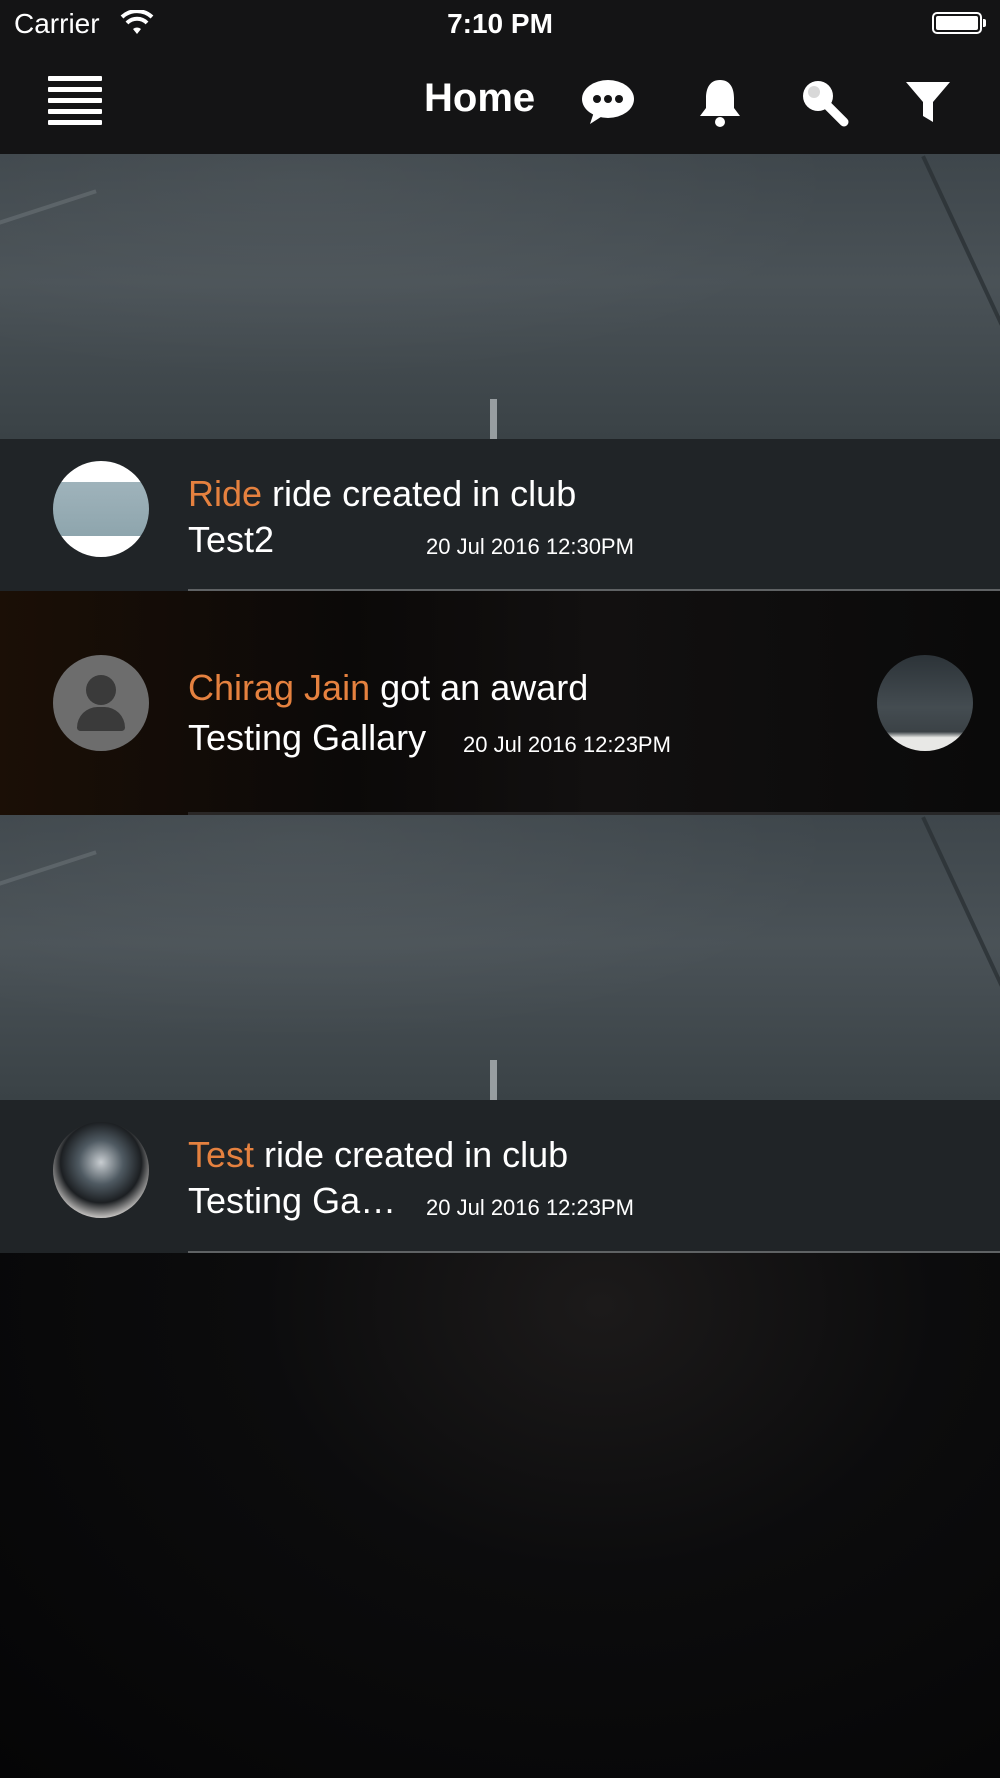 This screenshot has width=1000, height=1778. I want to click on menu-icon, so click(75, 102).